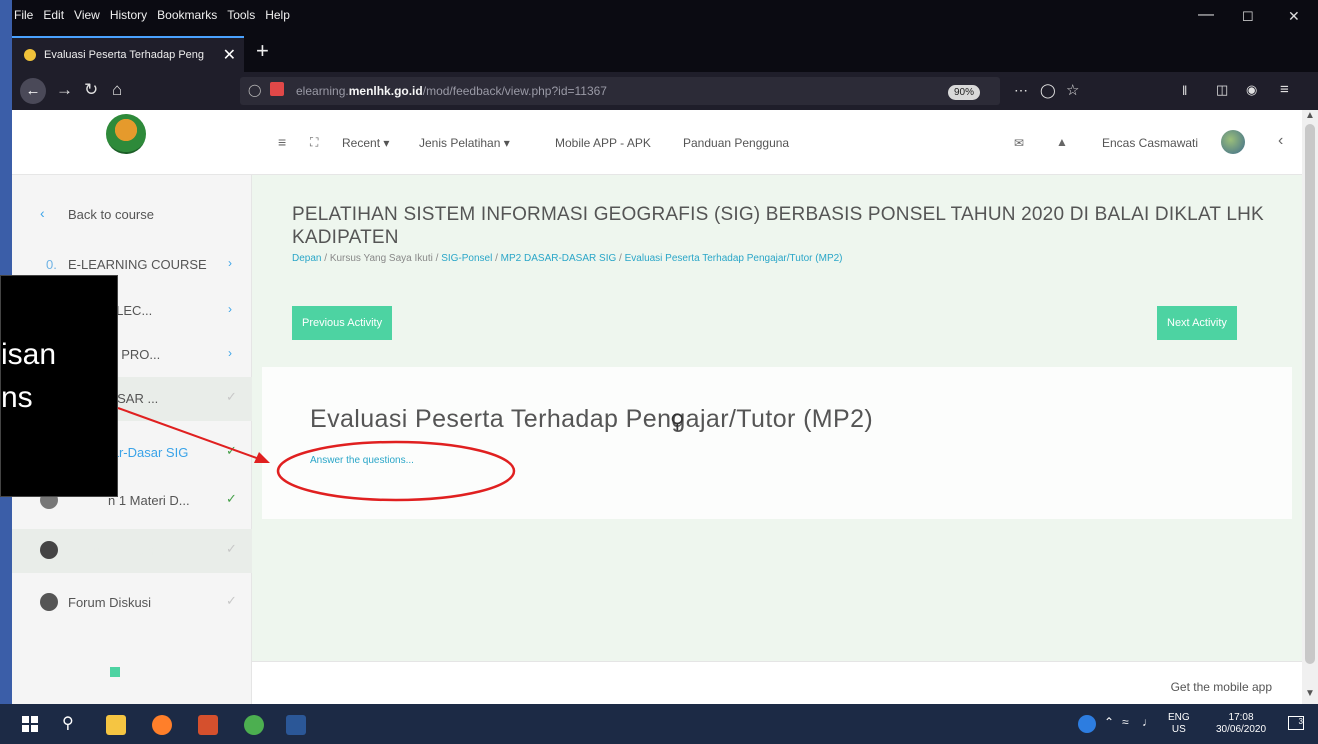 This screenshot has width=1318, height=744. I want to click on scrollbar-thumb, so click(1310, 394).